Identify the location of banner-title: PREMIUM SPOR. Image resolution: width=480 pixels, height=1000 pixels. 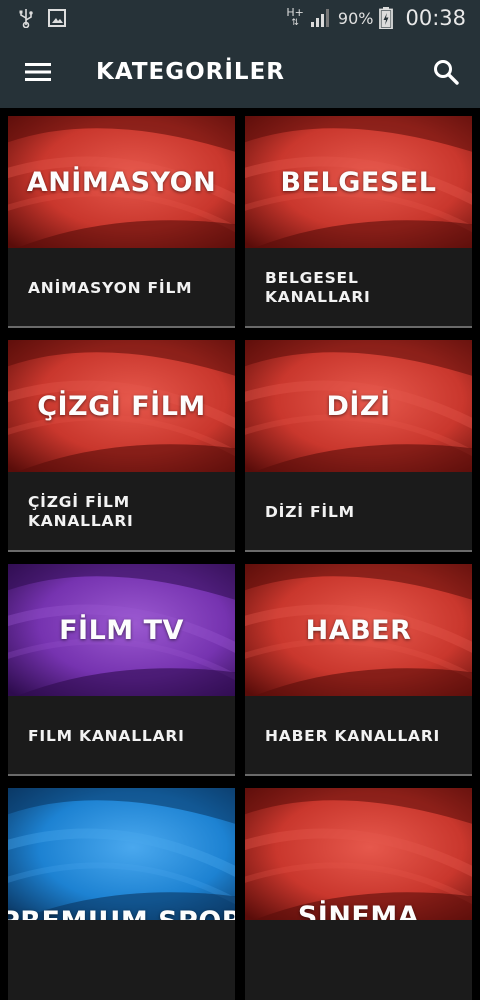
(121, 854).